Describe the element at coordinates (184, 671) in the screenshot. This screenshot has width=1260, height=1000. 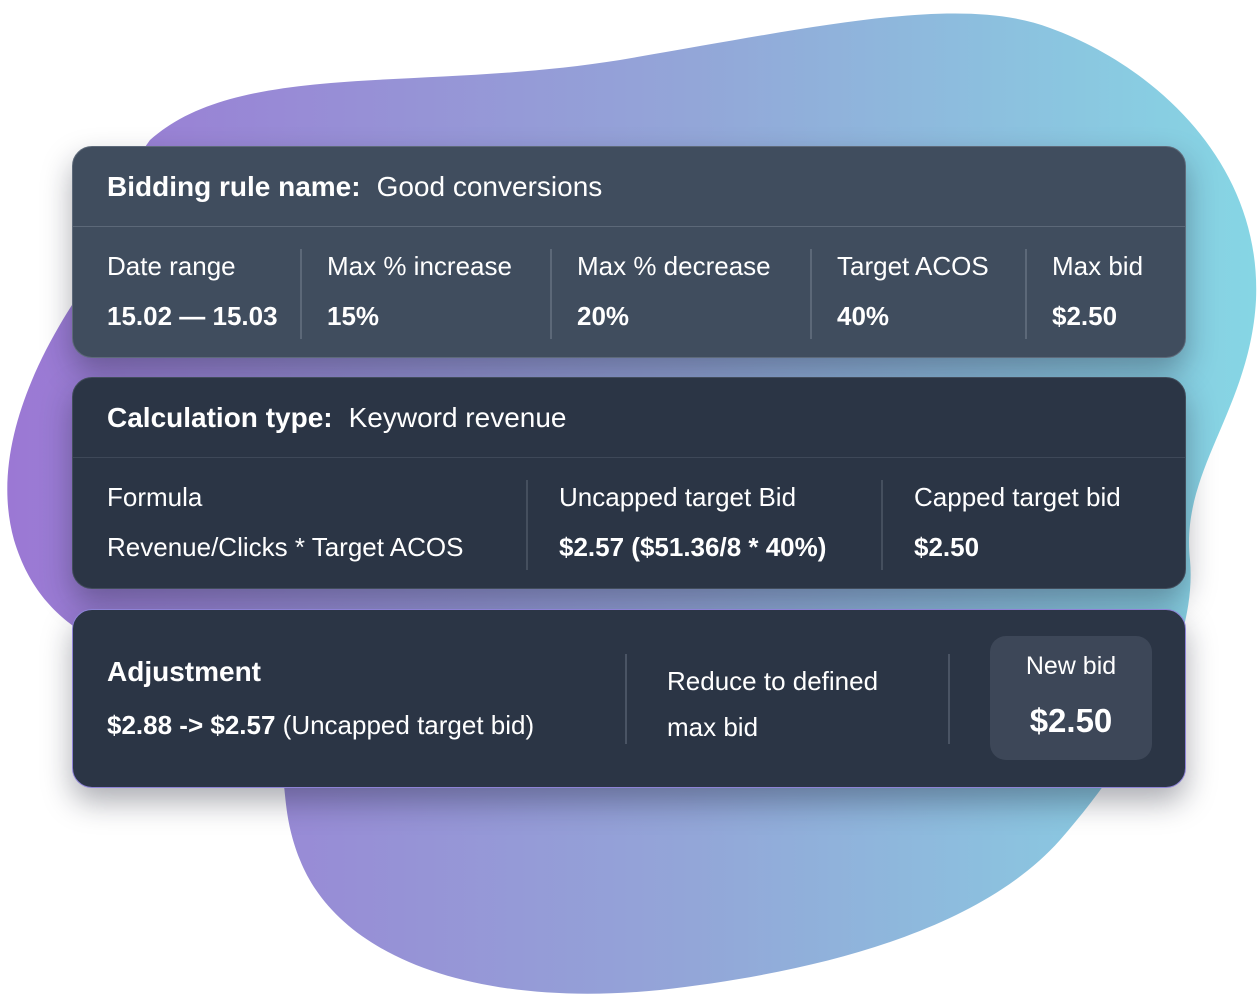
I see `adjustment-title: Adjustment` at that location.